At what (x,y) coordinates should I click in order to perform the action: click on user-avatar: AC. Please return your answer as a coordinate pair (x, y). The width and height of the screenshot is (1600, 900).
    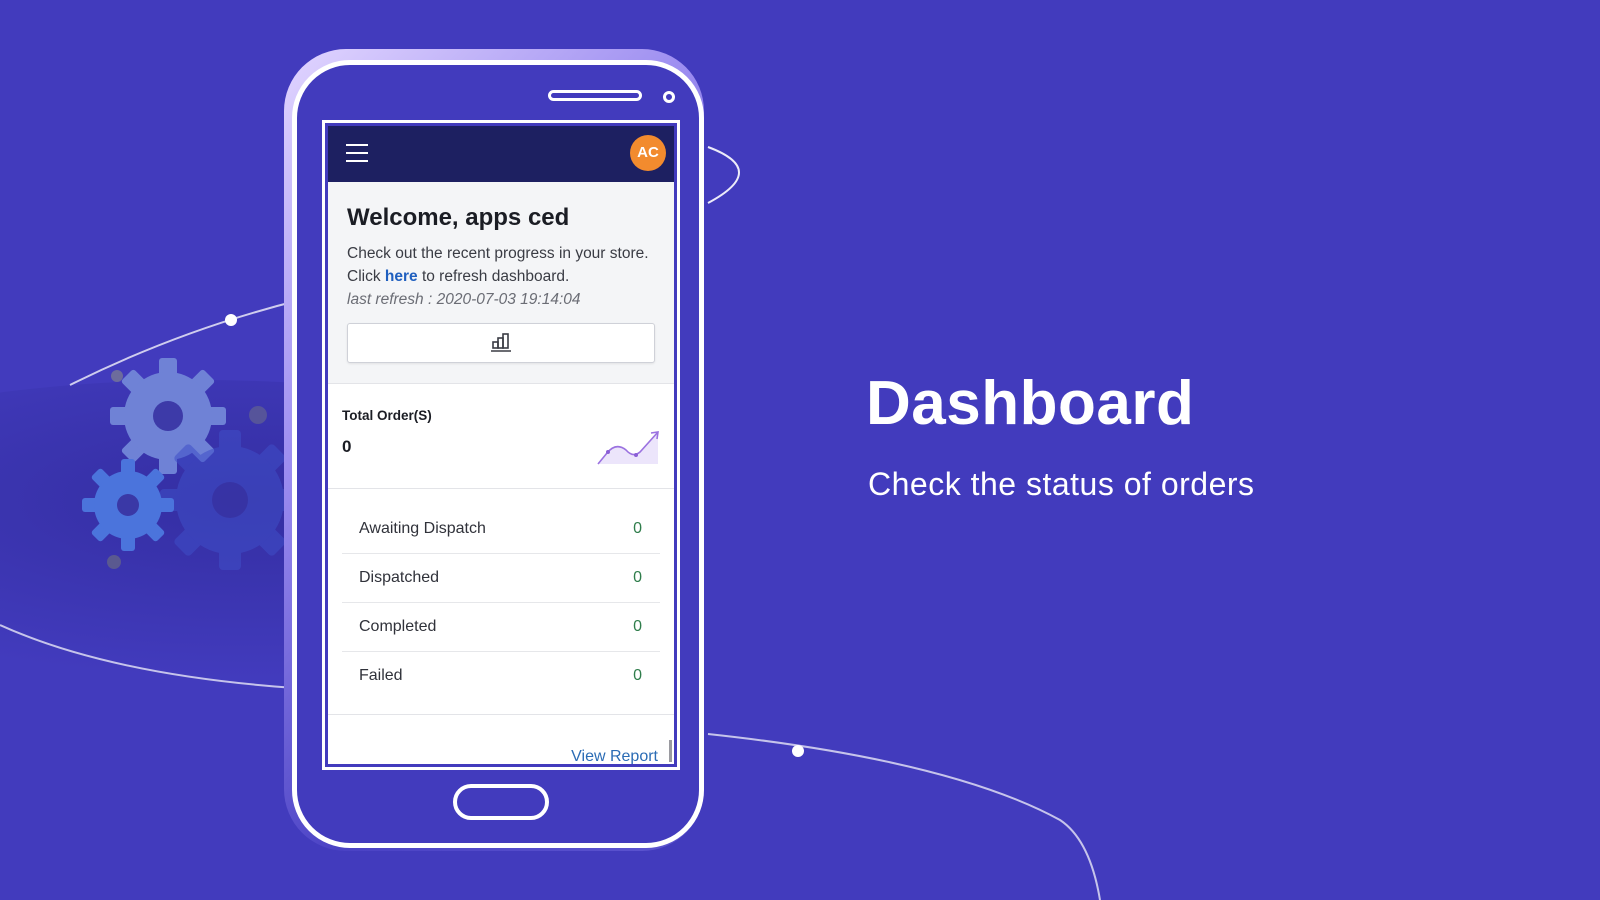
    Looking at the image, I should click on (648, 153).